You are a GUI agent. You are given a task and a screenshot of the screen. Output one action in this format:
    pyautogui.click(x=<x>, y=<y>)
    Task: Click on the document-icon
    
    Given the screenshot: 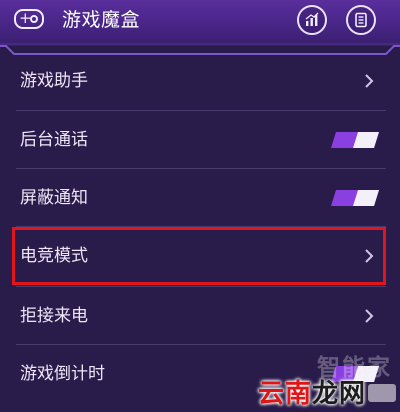 What is the action you would take?
    pyautogui.click(x=361, y=20)
    